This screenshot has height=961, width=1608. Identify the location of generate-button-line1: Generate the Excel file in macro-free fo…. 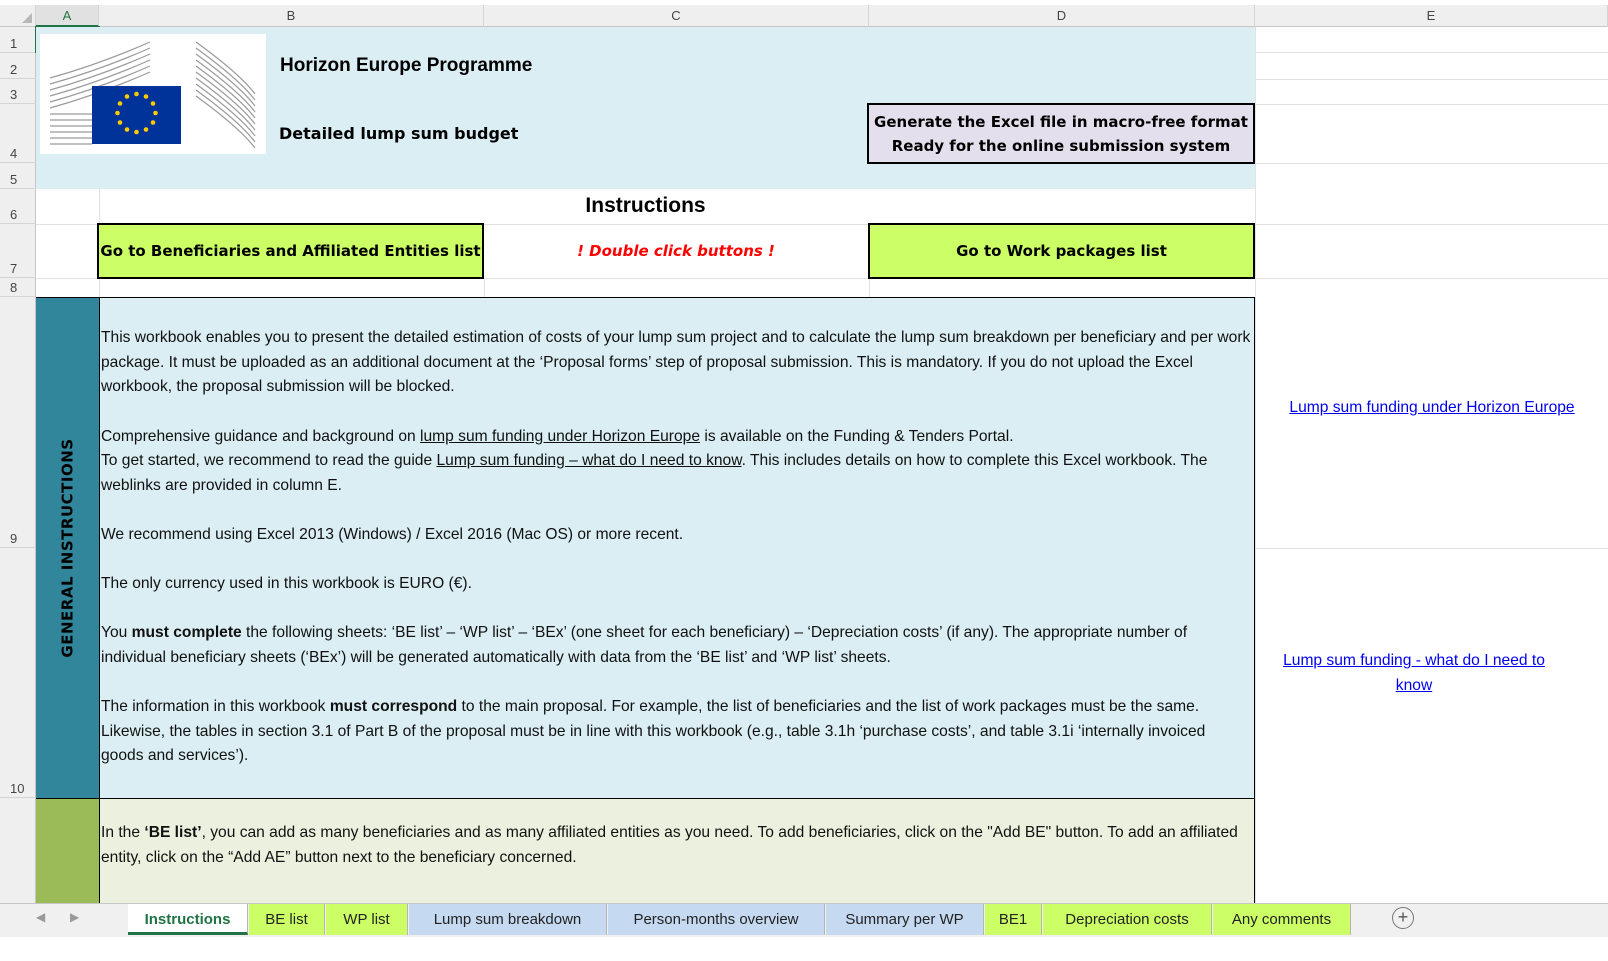
(1061, 121).